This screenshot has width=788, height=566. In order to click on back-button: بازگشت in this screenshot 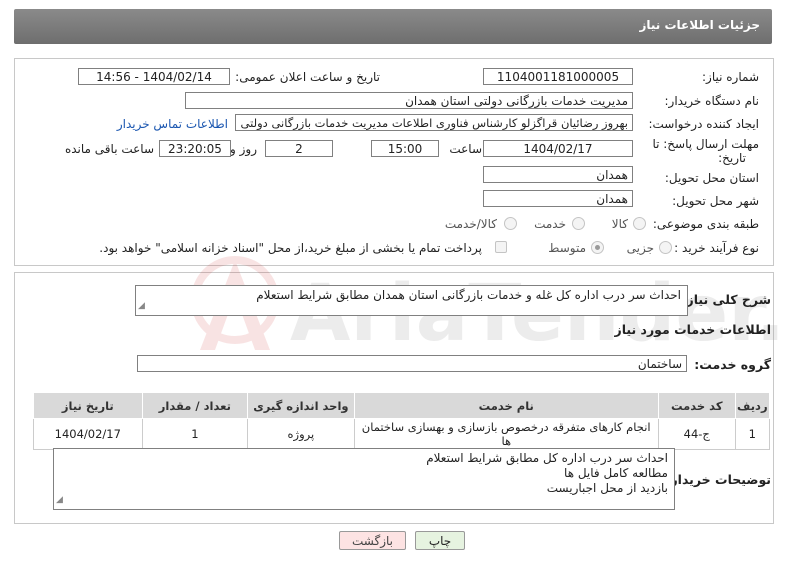, I will do `click(372, 540)`.